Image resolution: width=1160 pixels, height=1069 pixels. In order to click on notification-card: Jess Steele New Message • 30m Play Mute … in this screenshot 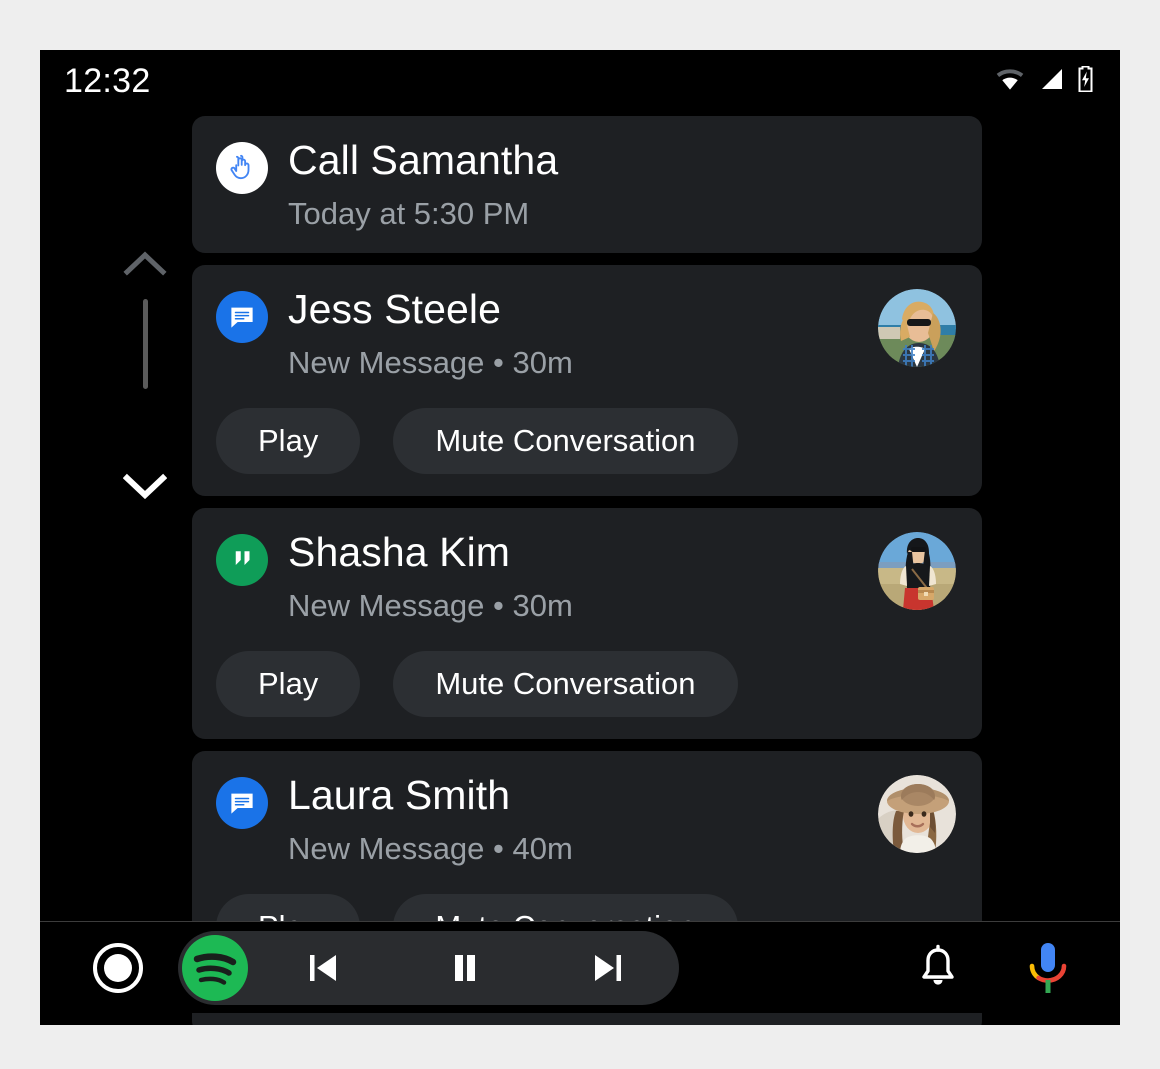, I will do `click(587, 380)`.